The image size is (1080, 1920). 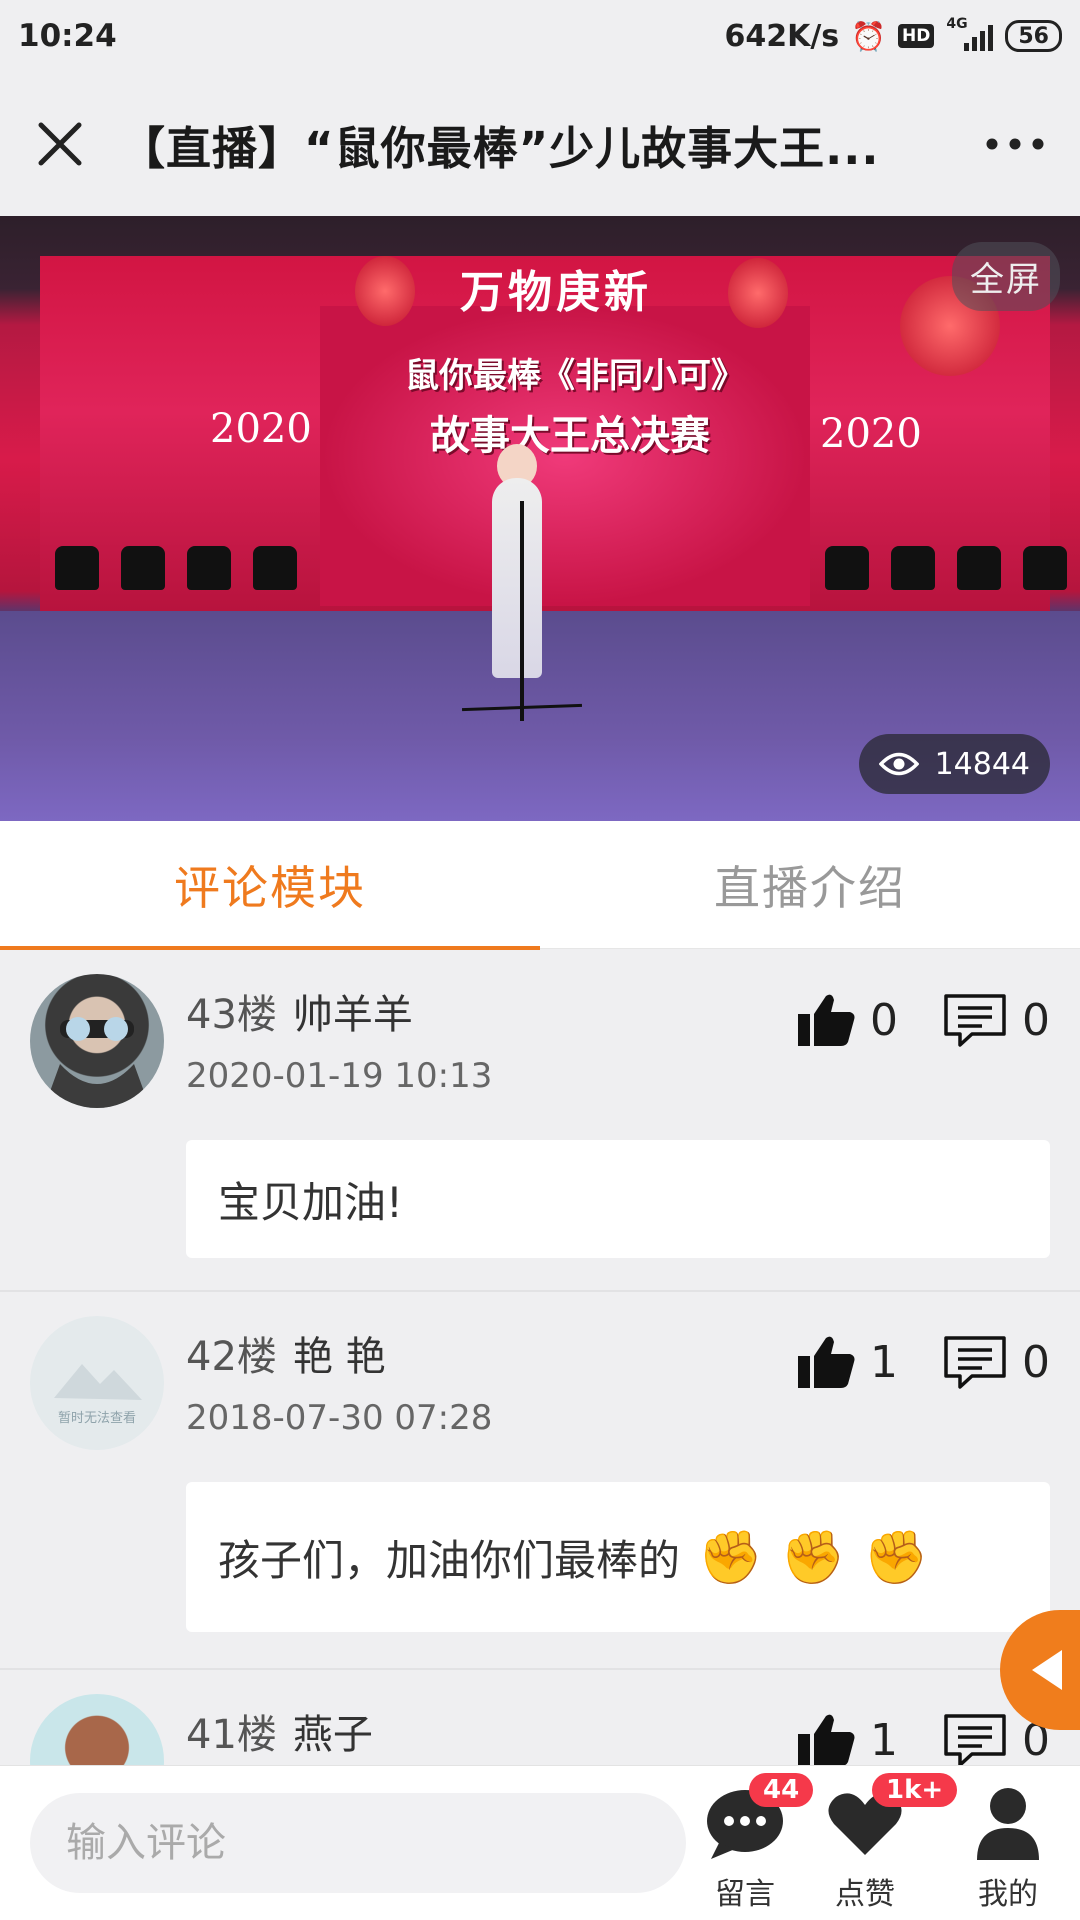 I want to click on view-count: 14844, so click(x=982, y=764).